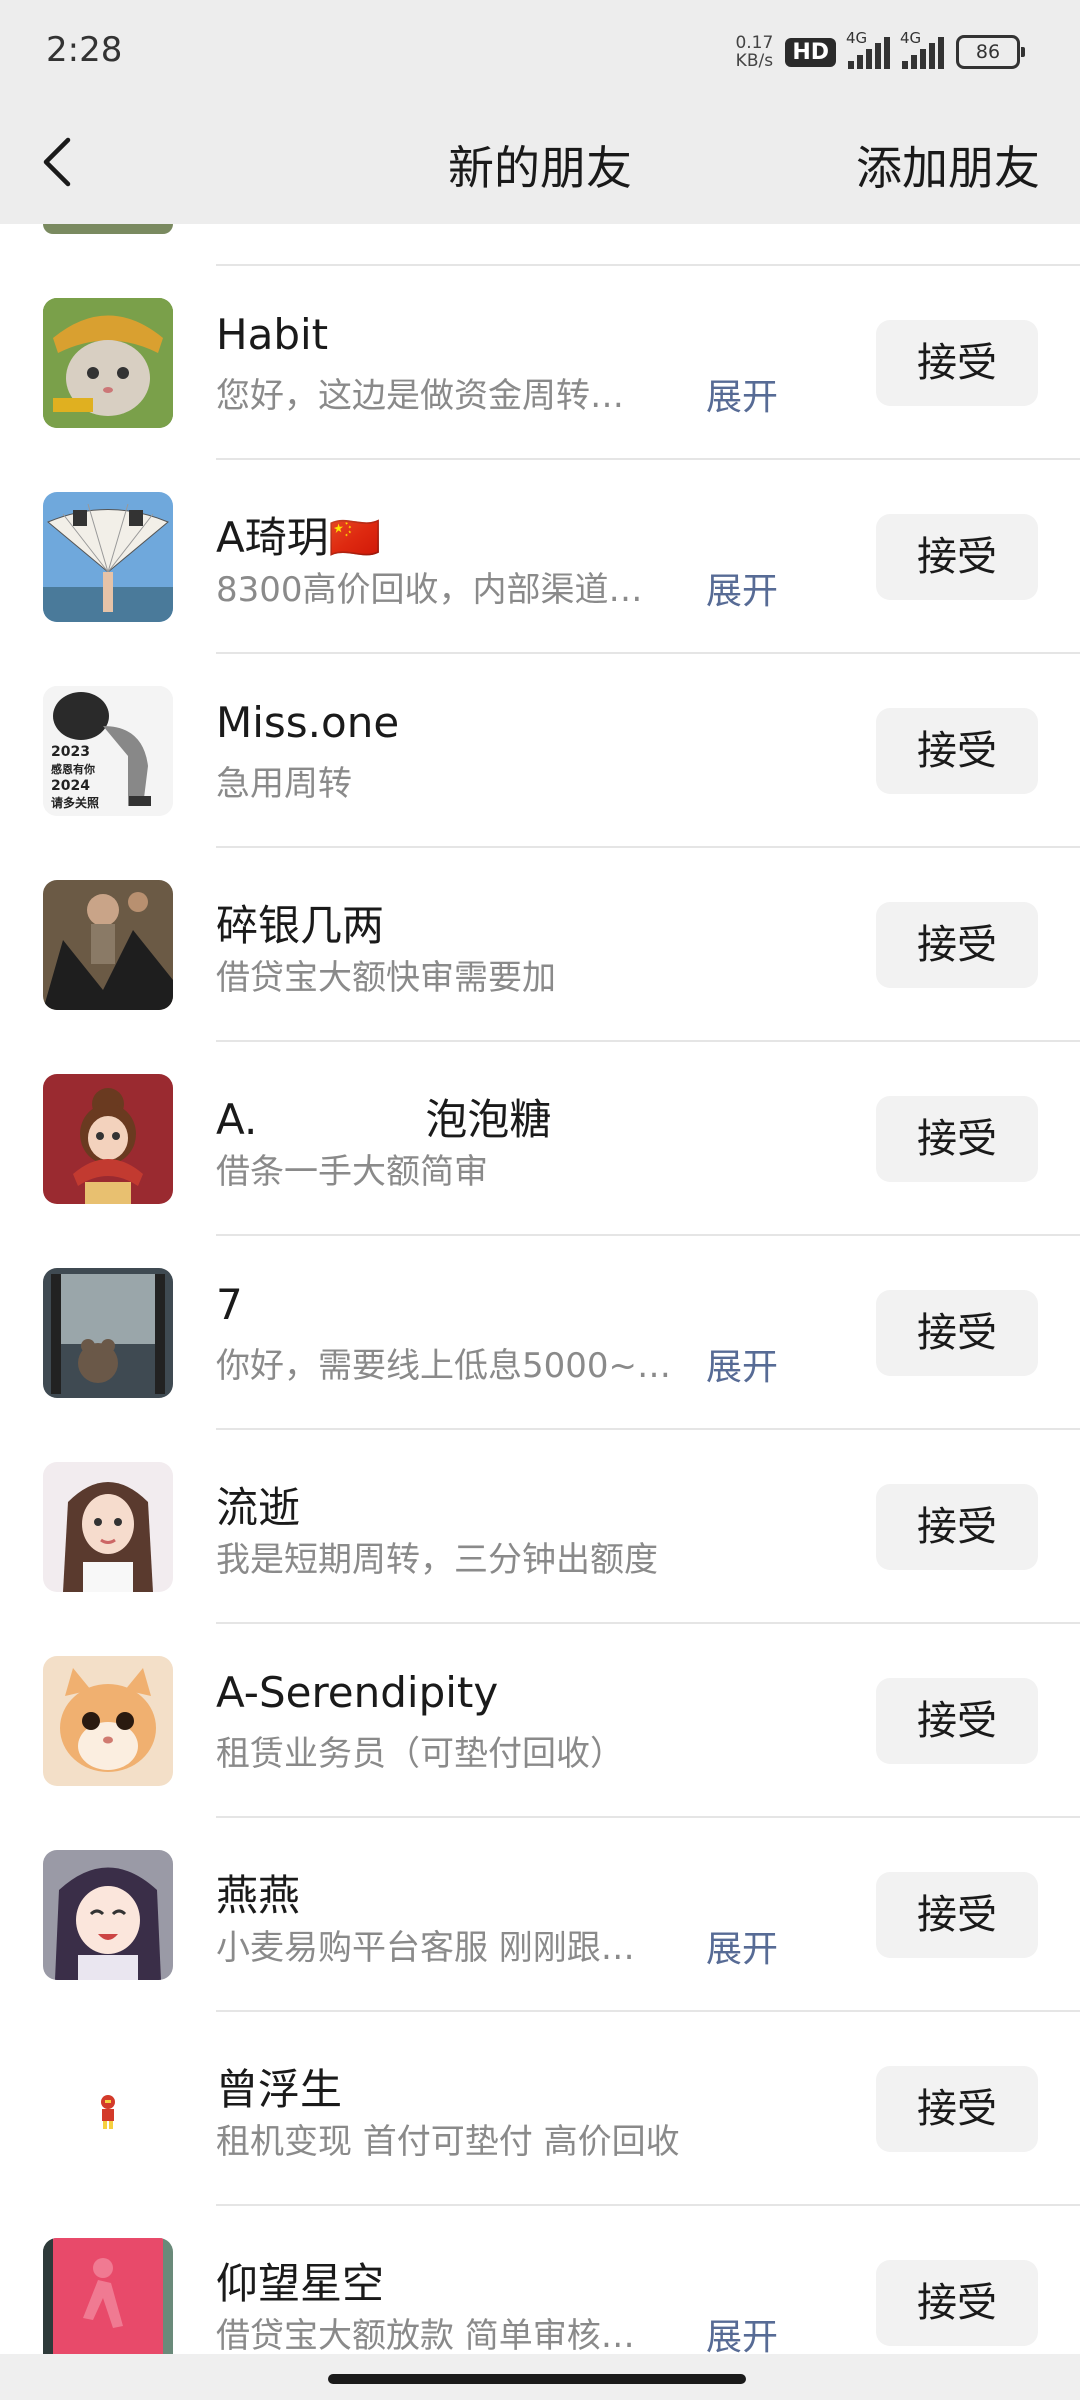  I want to click on requester-name: 流逝, so click(258, 1507).